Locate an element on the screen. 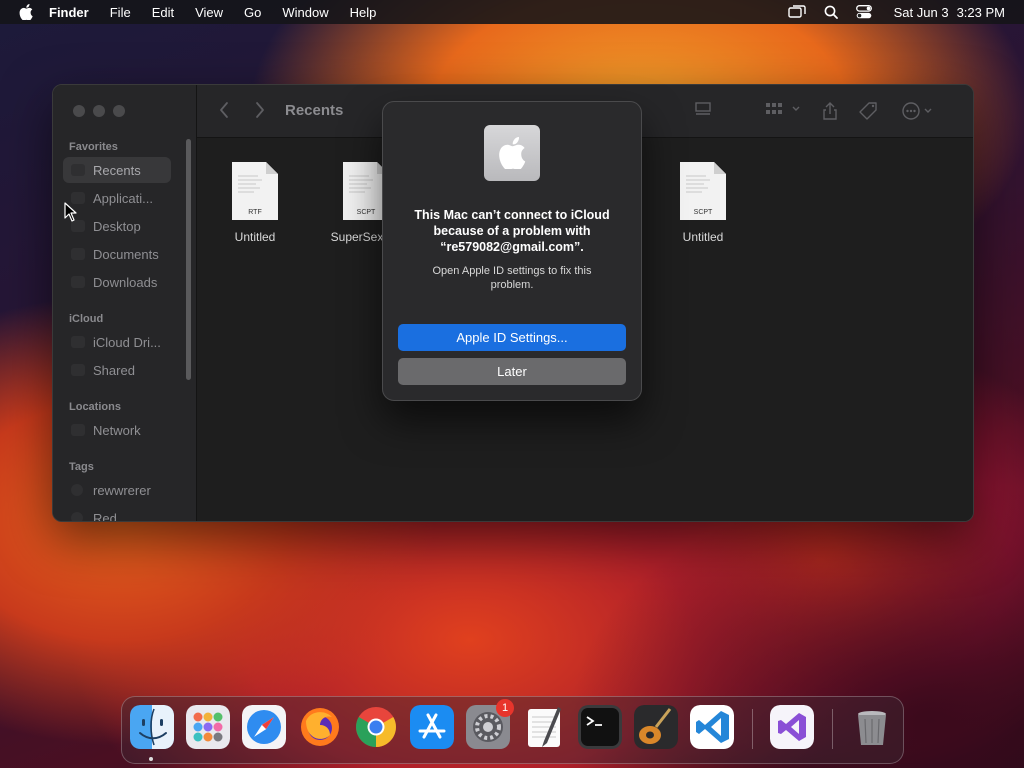 This screenshot has width=1024, height=768. later-button: Later is located at coordinates (512, 371).